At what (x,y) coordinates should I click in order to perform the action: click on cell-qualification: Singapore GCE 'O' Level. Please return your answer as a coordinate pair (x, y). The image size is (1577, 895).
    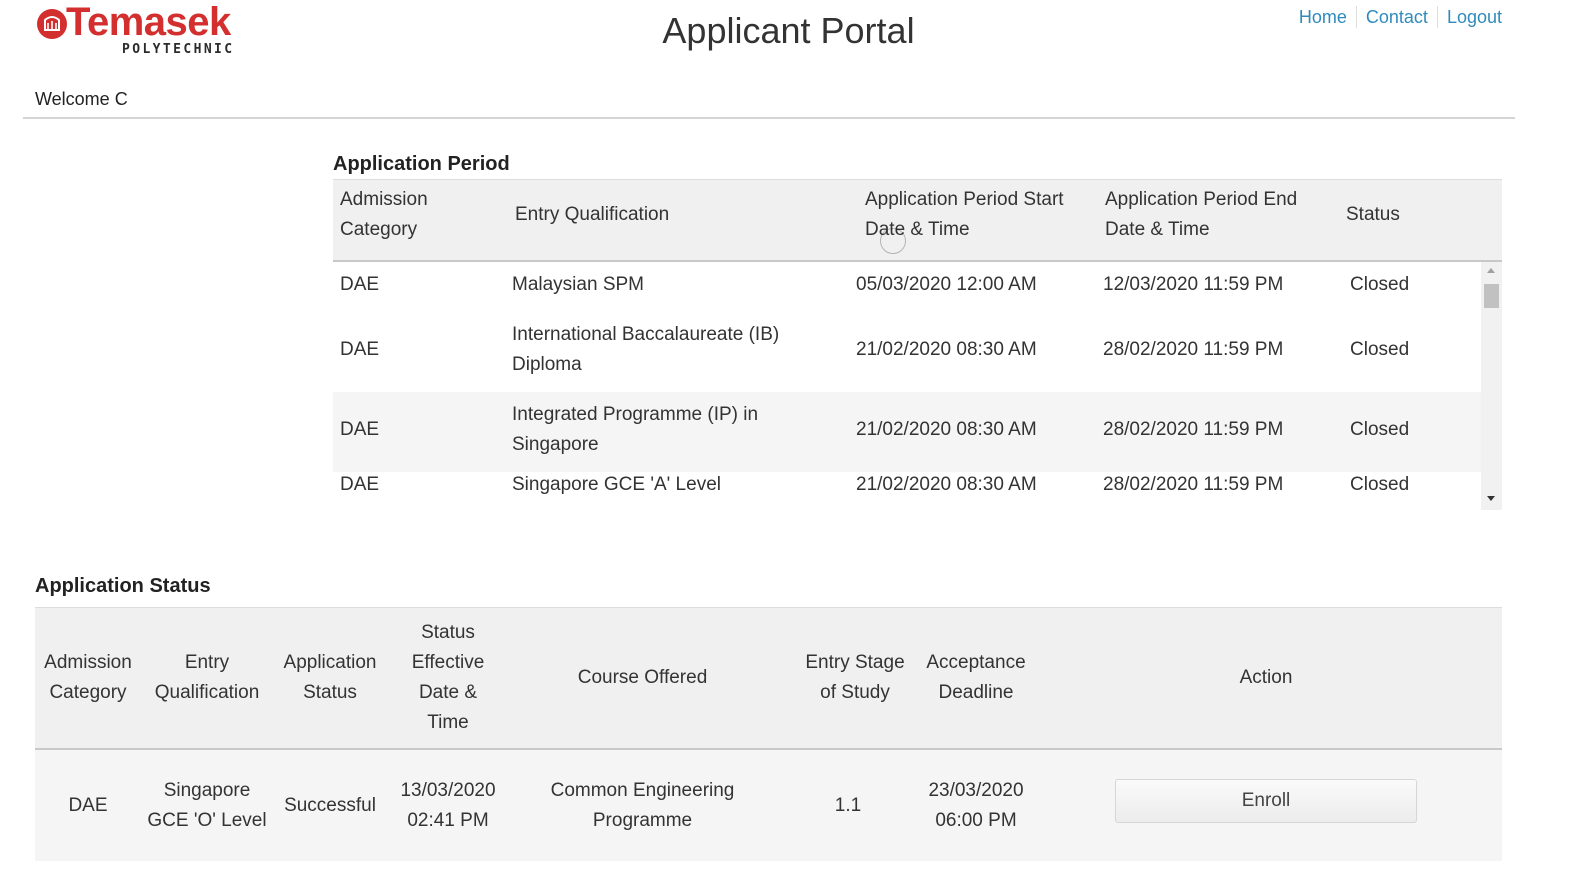
    Looking at the image, I should click on (207, 805).